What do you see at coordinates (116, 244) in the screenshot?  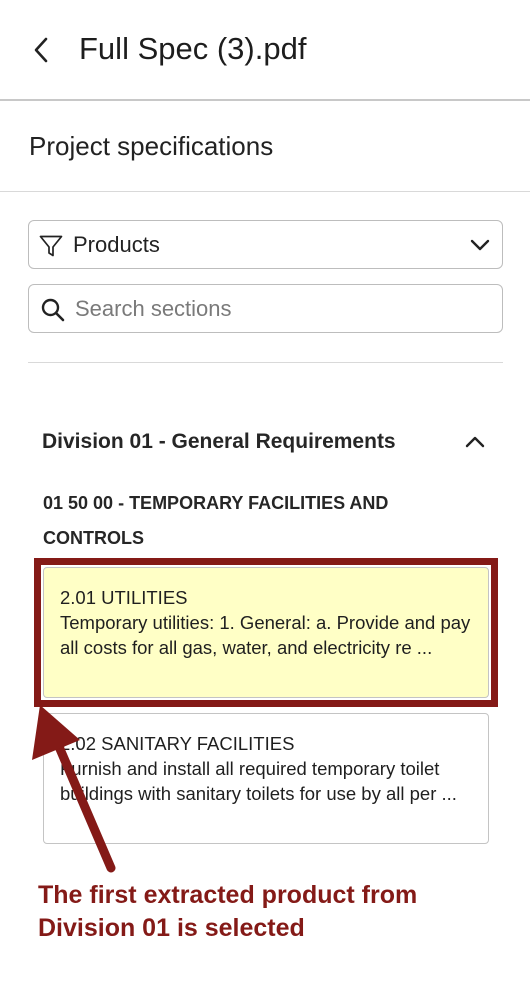 I see `filter-selected-value: Products` at bounding box center [116, 244].